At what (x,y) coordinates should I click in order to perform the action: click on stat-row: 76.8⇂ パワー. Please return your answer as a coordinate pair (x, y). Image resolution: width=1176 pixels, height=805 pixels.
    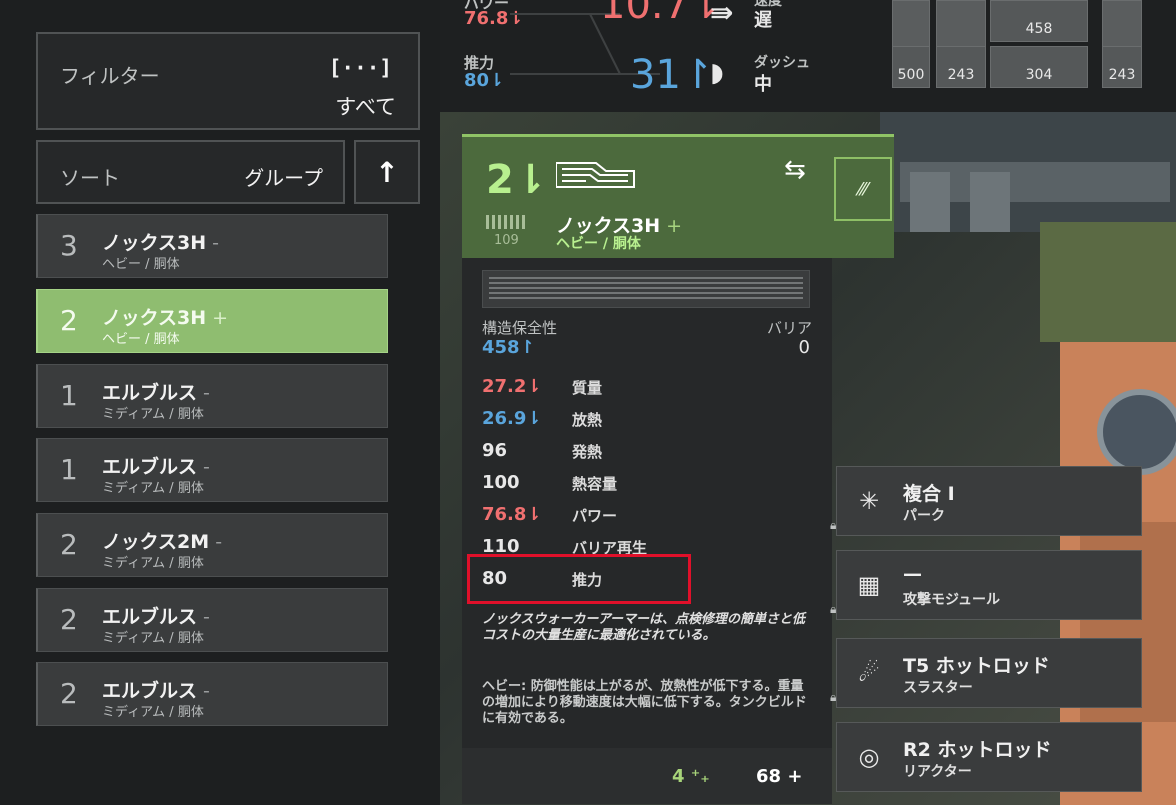
    Looking at the image, I should click on (632, 516).